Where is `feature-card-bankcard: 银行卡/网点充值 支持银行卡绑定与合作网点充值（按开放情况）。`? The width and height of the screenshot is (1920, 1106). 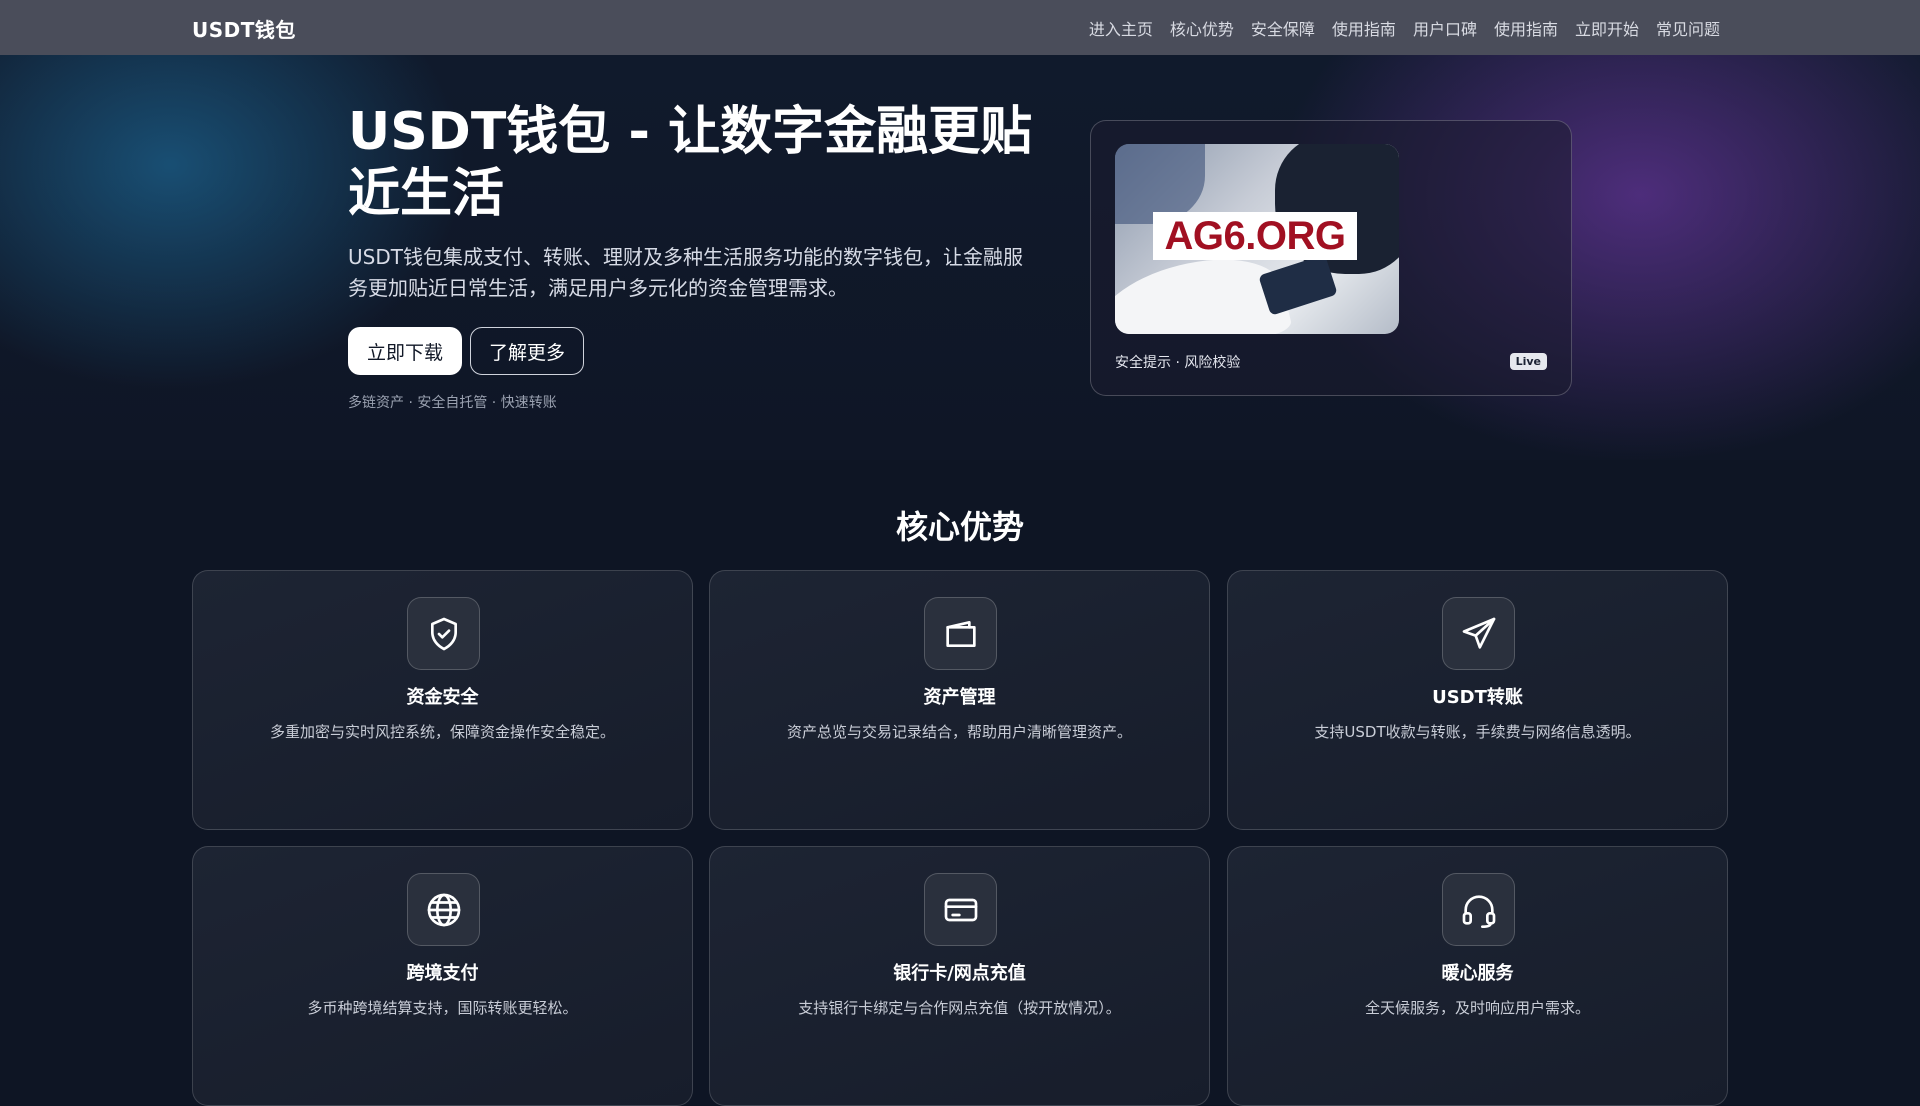
feature-card-bankcard: 银行卡/网点充值 支持银行卡绑定与合作网点充值（按开放情况）。 is located at coordinates (959, 976).